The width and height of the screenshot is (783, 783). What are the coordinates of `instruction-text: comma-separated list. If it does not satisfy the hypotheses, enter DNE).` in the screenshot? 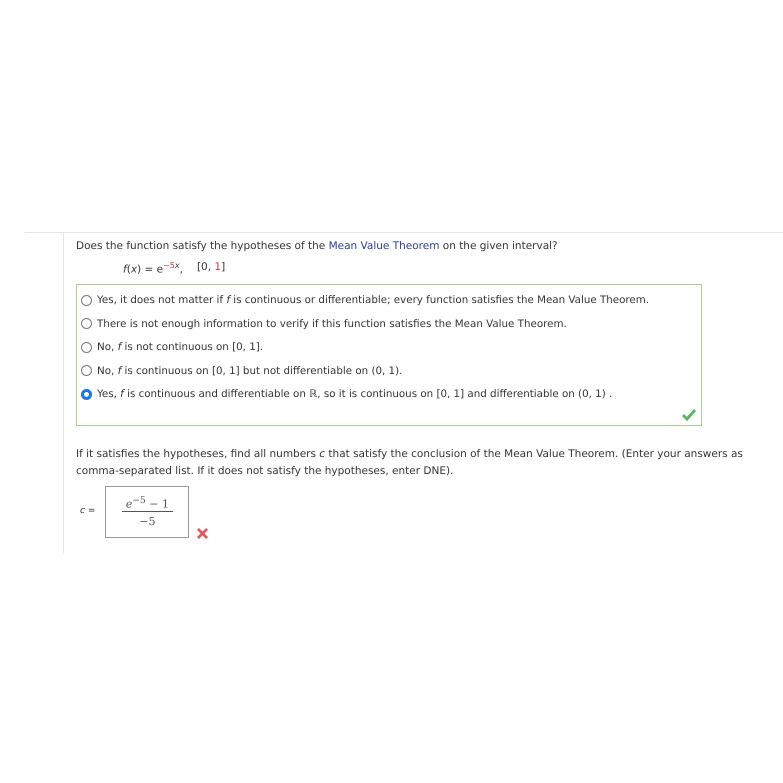 It's located at (265, 471).